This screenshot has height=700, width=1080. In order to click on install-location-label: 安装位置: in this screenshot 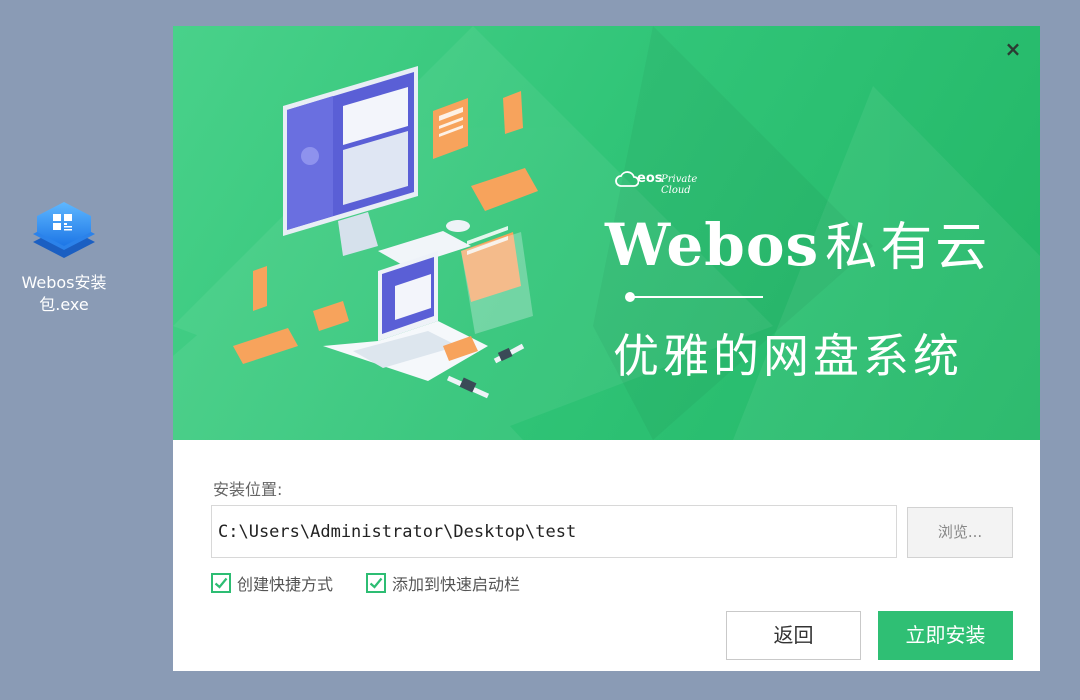, I will do `click(248, 489)`.